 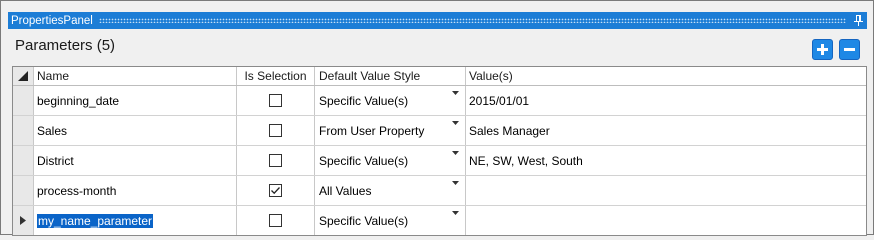 I want to click on remove-parameter-button, so click(x=849, y=49).